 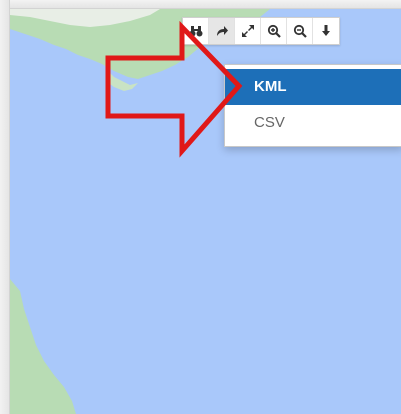 I want to click on export-dropdown-menu: KML CSV, so click(x=312, y=105).